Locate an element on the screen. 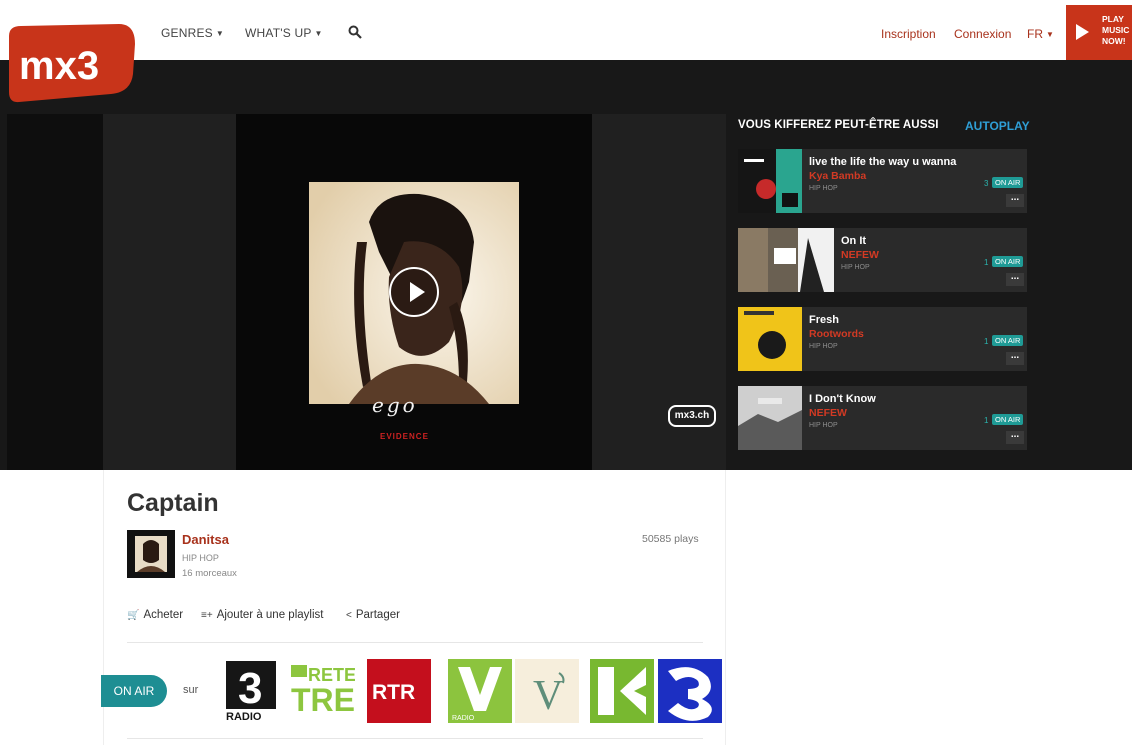 This screenshot has width=1132, height=745. autoplay-toggle: AUTOPLAY is located at coordinates (997, 126).